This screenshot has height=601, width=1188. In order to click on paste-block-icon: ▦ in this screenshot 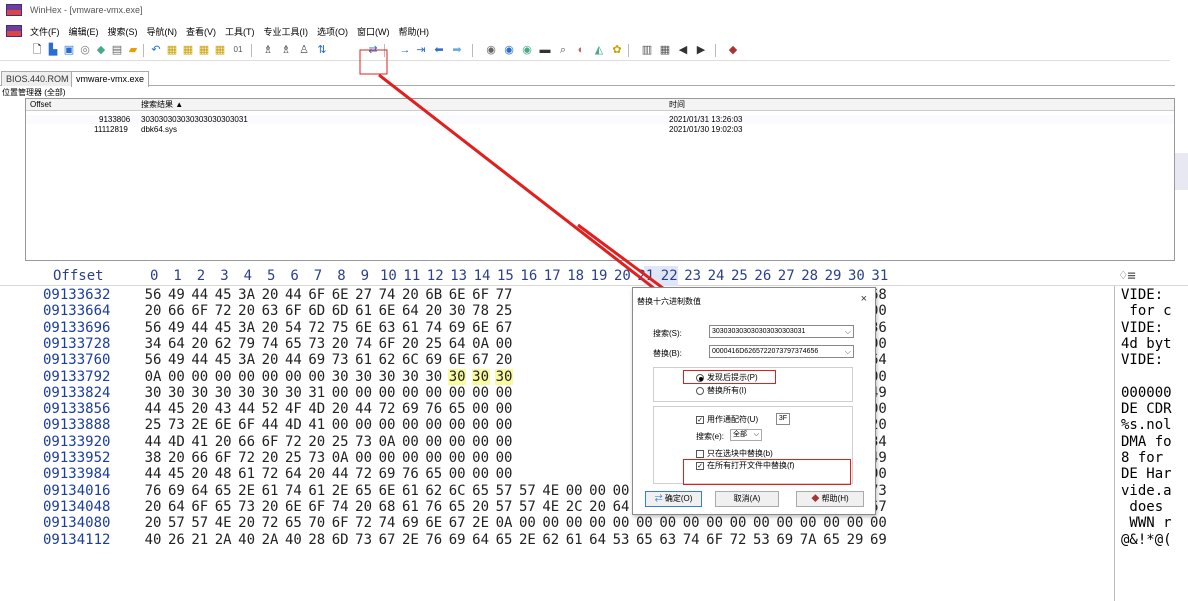, I will do `click(220, 50)`.